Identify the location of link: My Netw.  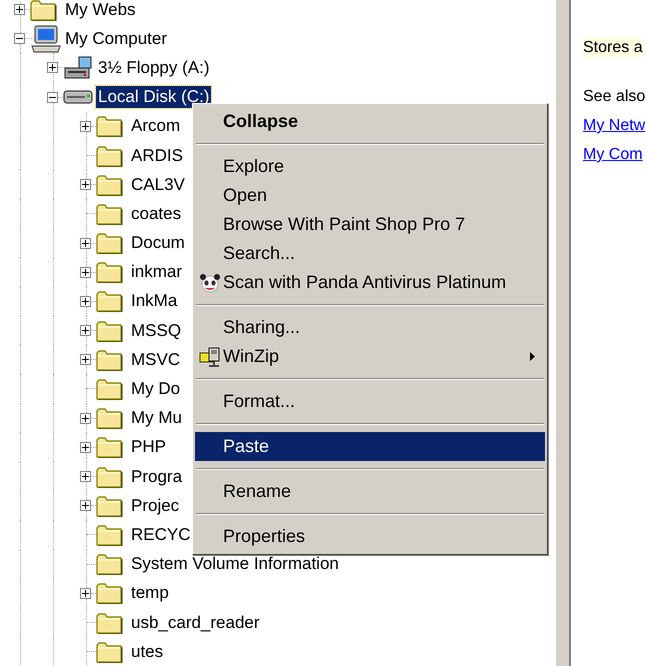
(614, 126).